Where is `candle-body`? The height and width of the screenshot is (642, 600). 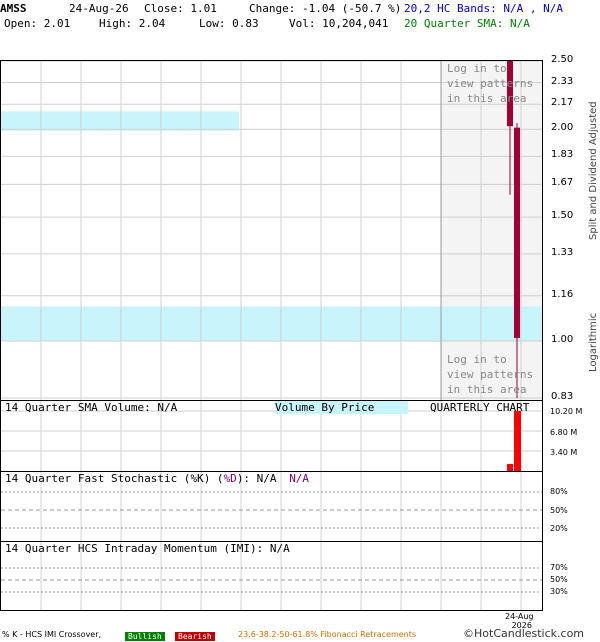
candle-body is located at coordinates (517, 233).